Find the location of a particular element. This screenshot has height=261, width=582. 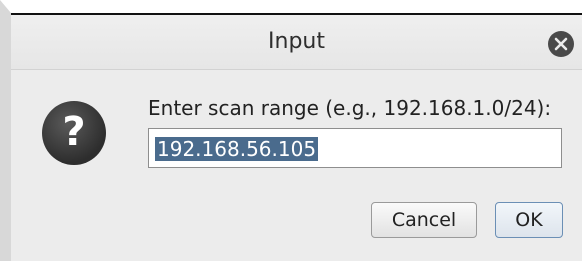

prompt-label: Enter scan range (e.g., 192.168.1.0/24): is located at coordinates (350, 108).